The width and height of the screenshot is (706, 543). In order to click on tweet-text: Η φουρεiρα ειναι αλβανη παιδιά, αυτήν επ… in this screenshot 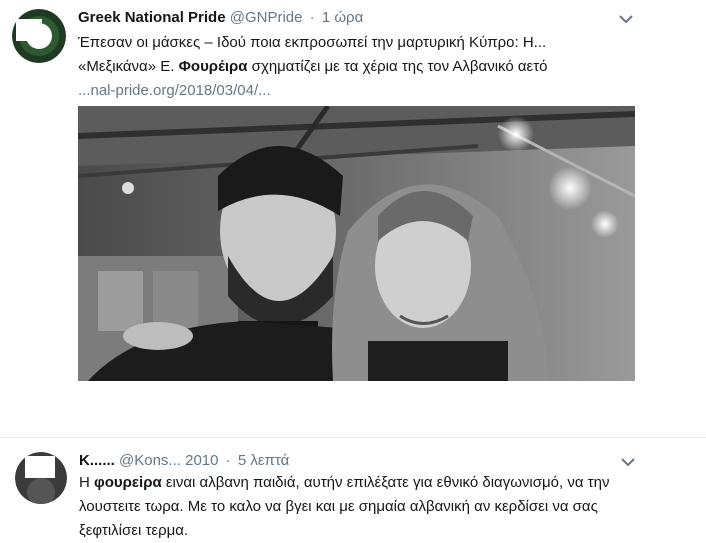, I will do `click(359, 507)`.